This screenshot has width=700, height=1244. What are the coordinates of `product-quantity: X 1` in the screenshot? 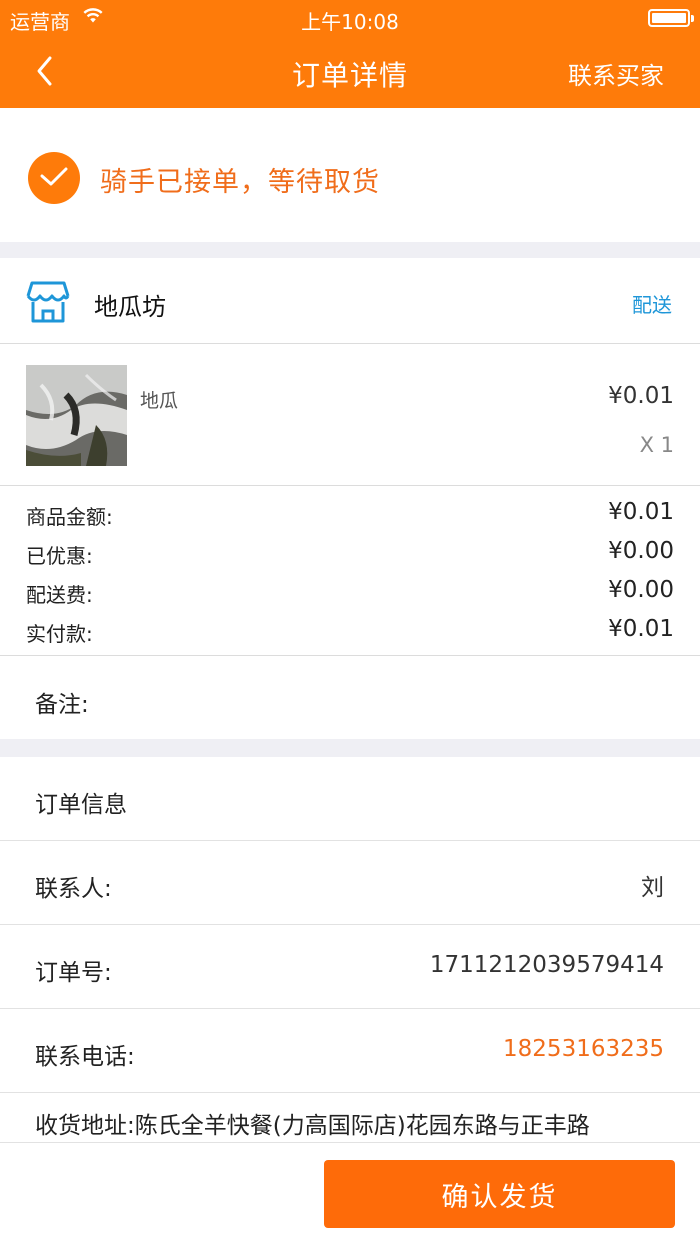 It's located at (656, 445).